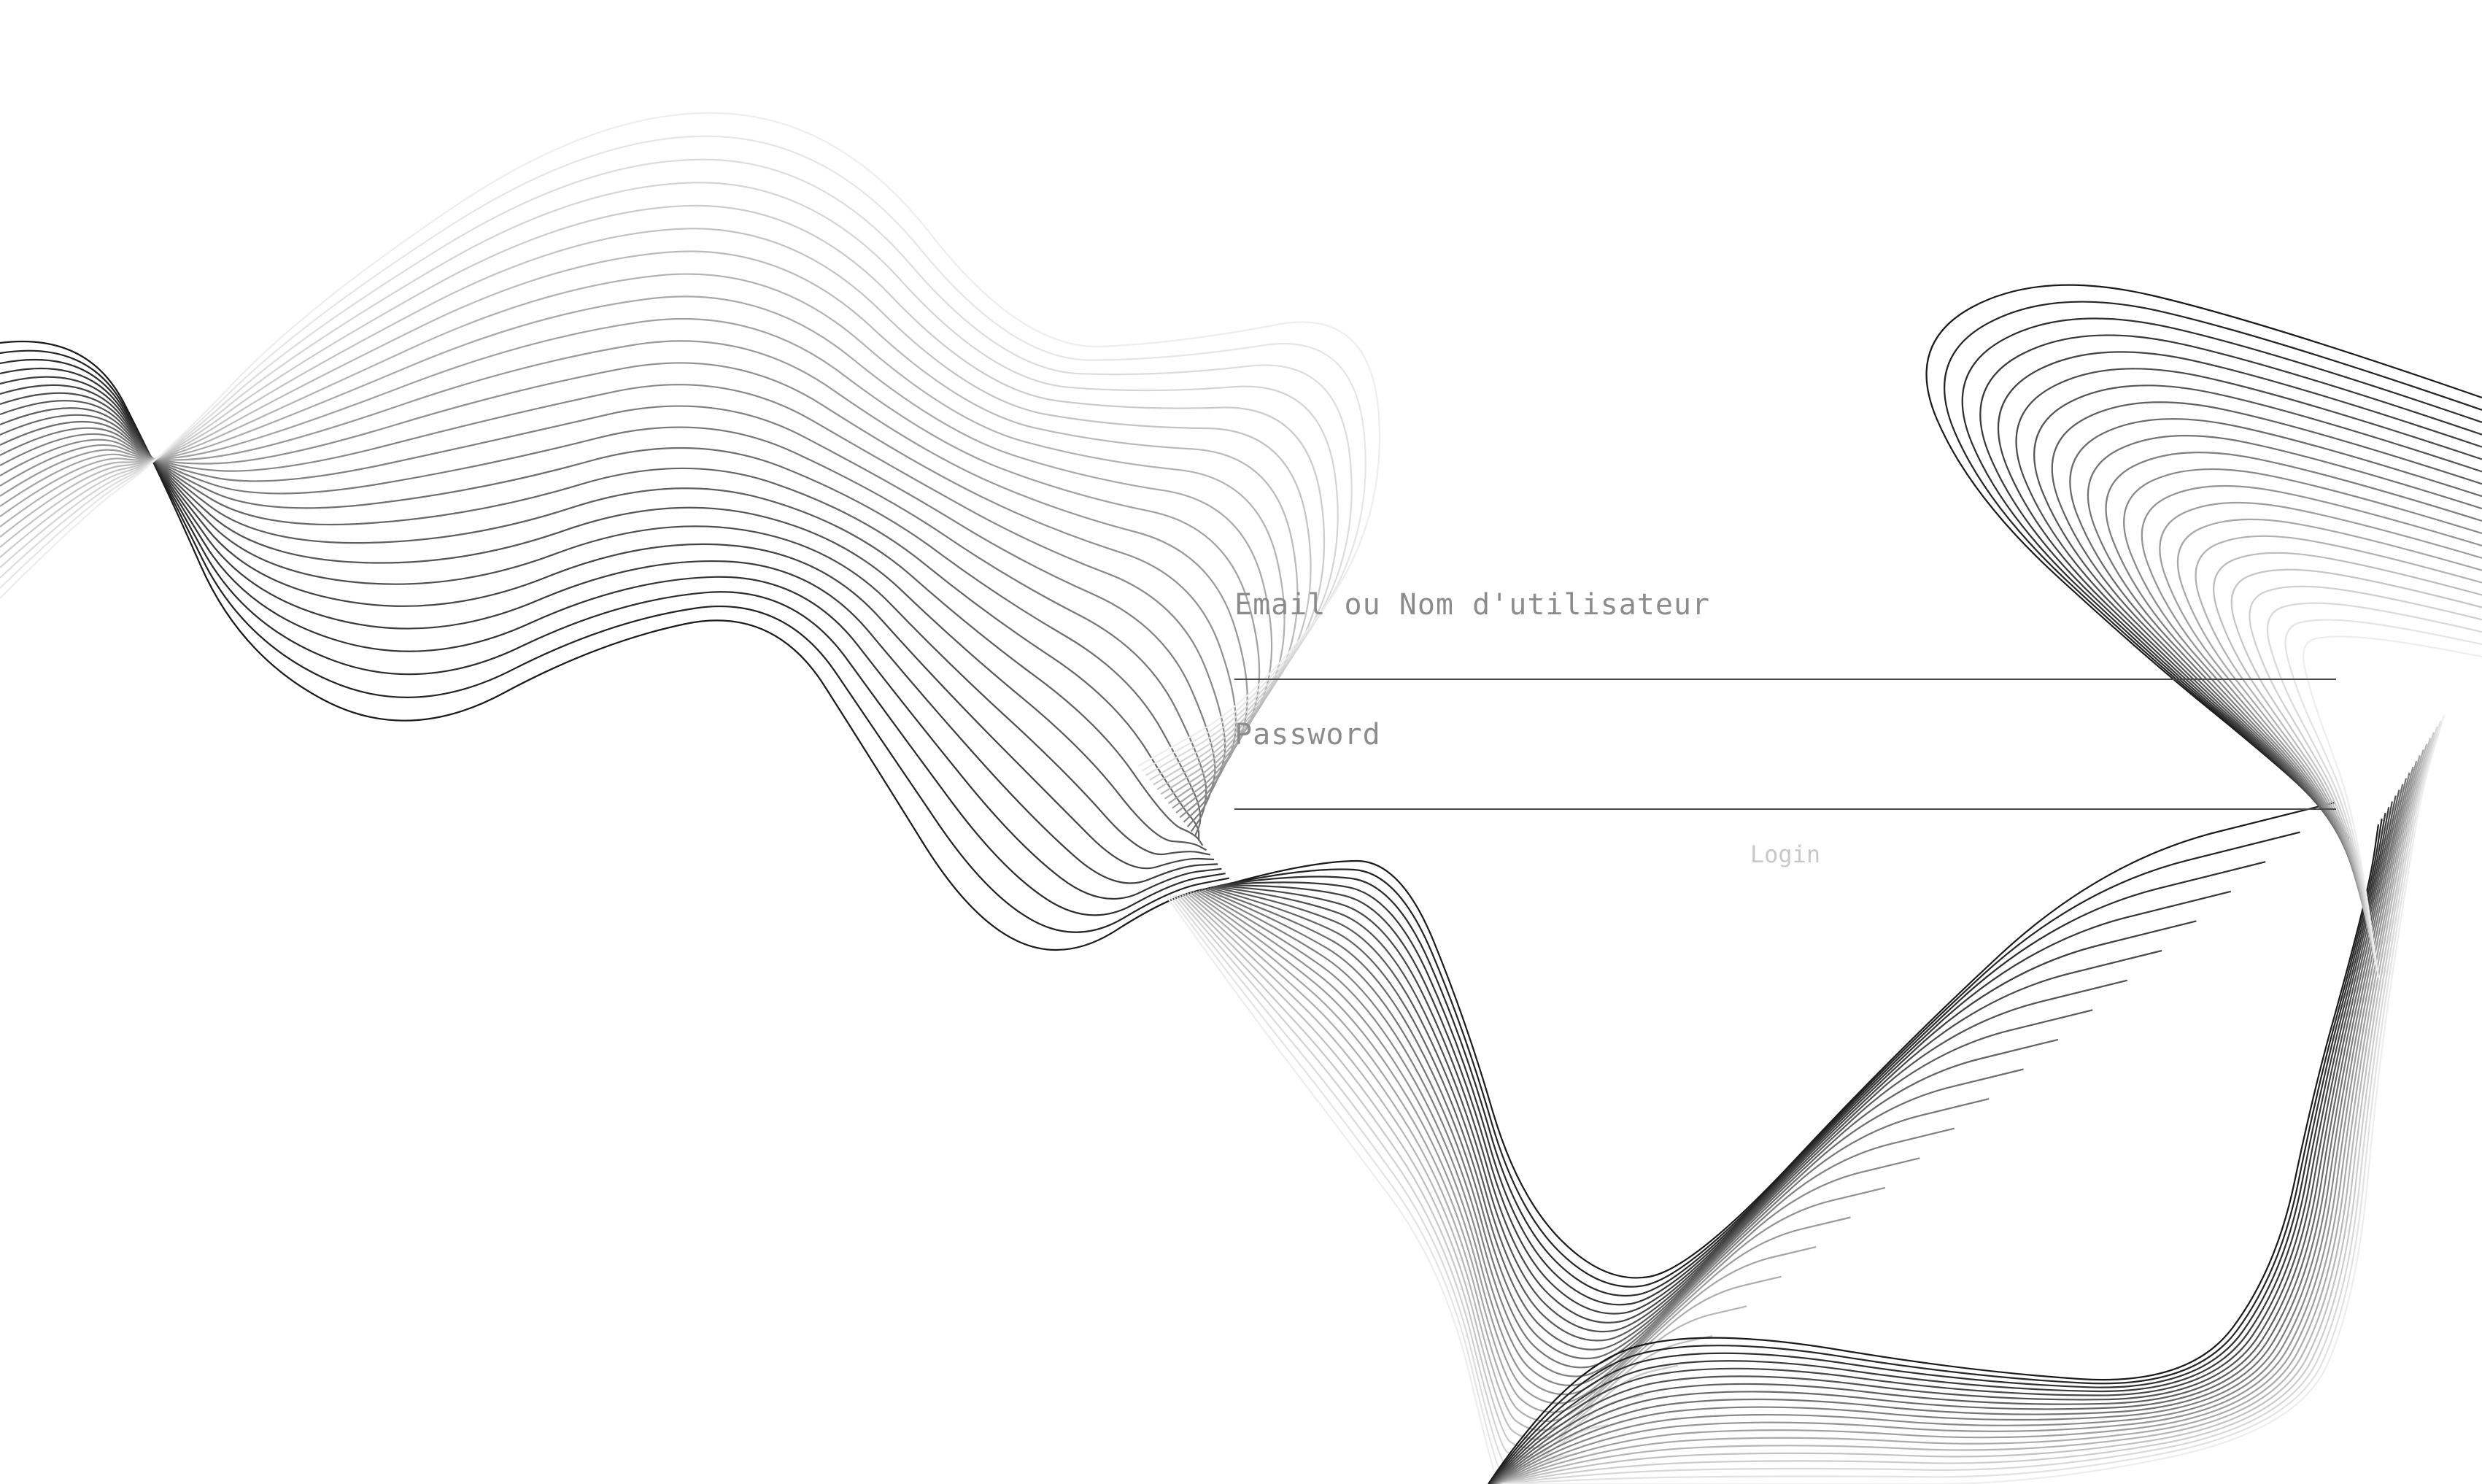 This screenshot has width=2482, height=1484. I want to click on email-input, so click(1786, 628).